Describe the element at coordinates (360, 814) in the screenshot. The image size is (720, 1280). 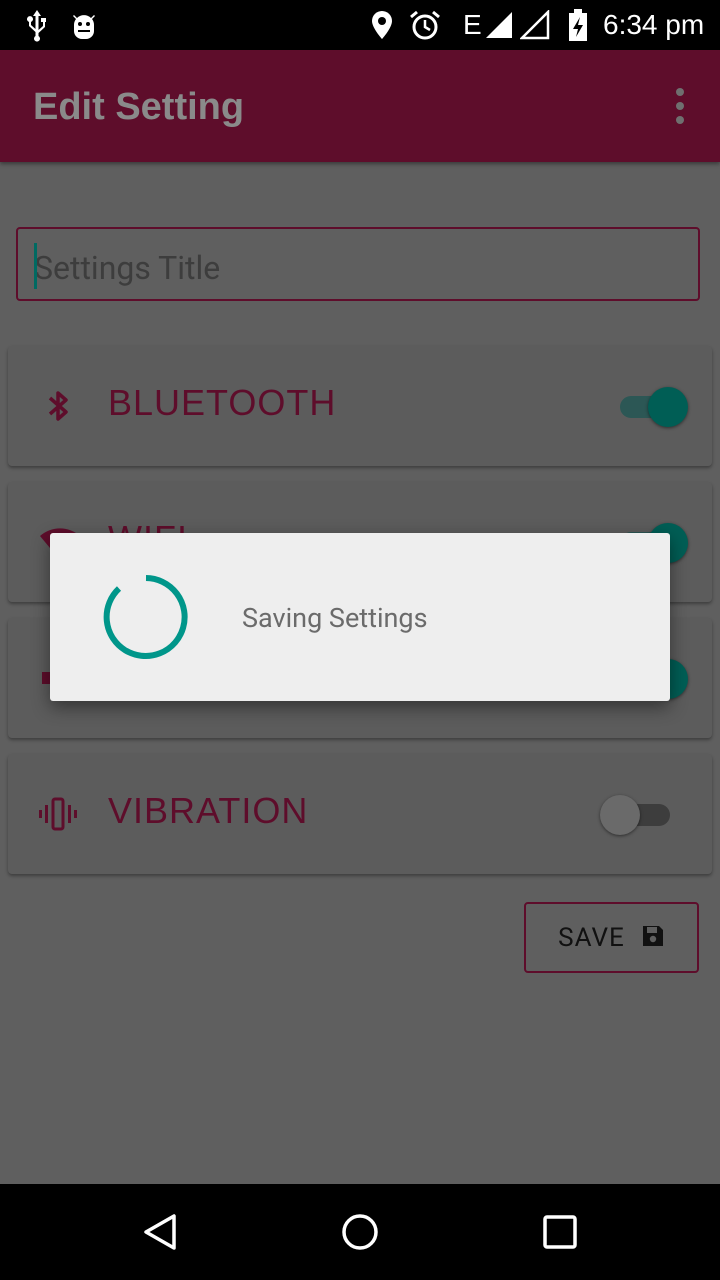
I see `setting-card-vibration: VIBRATION` at that location.